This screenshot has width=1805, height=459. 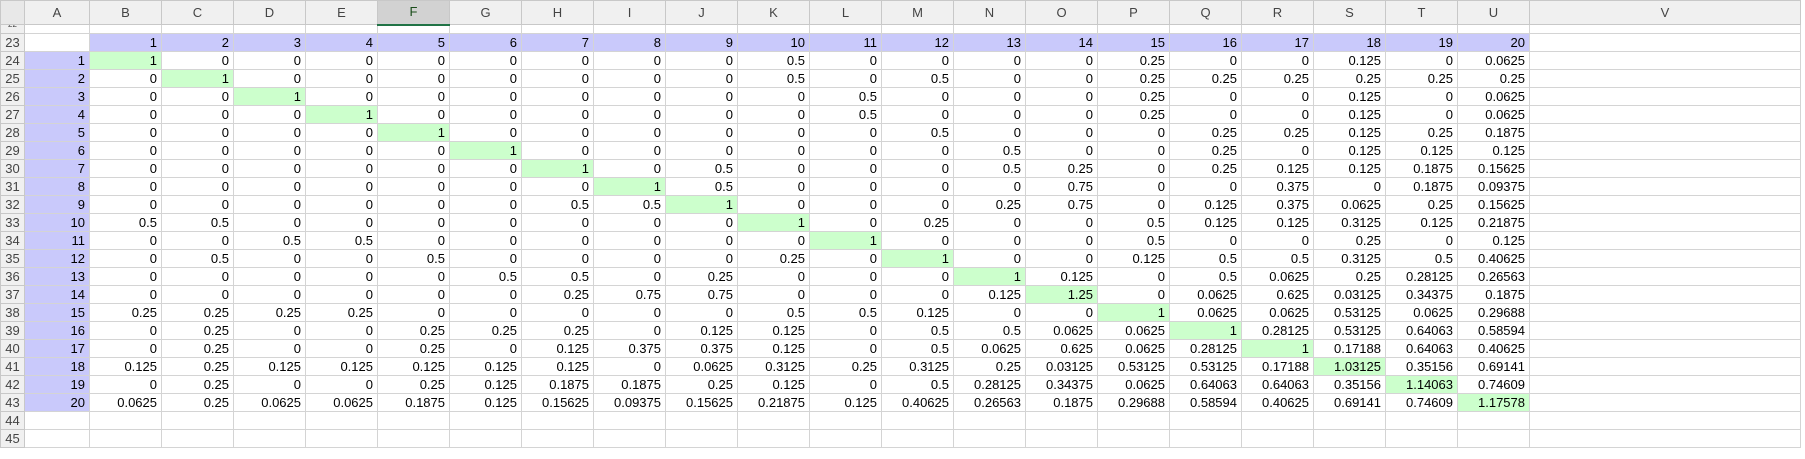 I want to click on diagonal-cell: 1.17578, so click(x=1493, y=402).